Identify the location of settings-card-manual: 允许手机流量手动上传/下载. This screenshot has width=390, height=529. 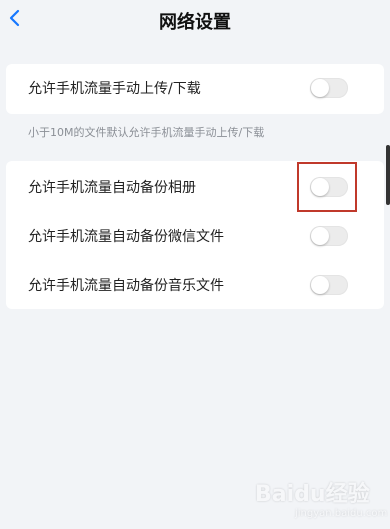
(195, 89).